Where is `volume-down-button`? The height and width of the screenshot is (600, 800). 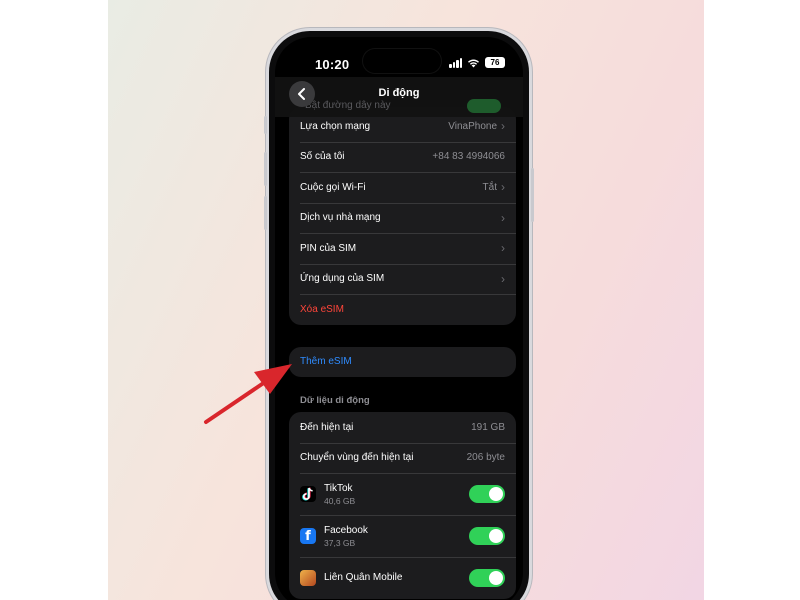
volume-down-button is located at coordinates (265, 213).